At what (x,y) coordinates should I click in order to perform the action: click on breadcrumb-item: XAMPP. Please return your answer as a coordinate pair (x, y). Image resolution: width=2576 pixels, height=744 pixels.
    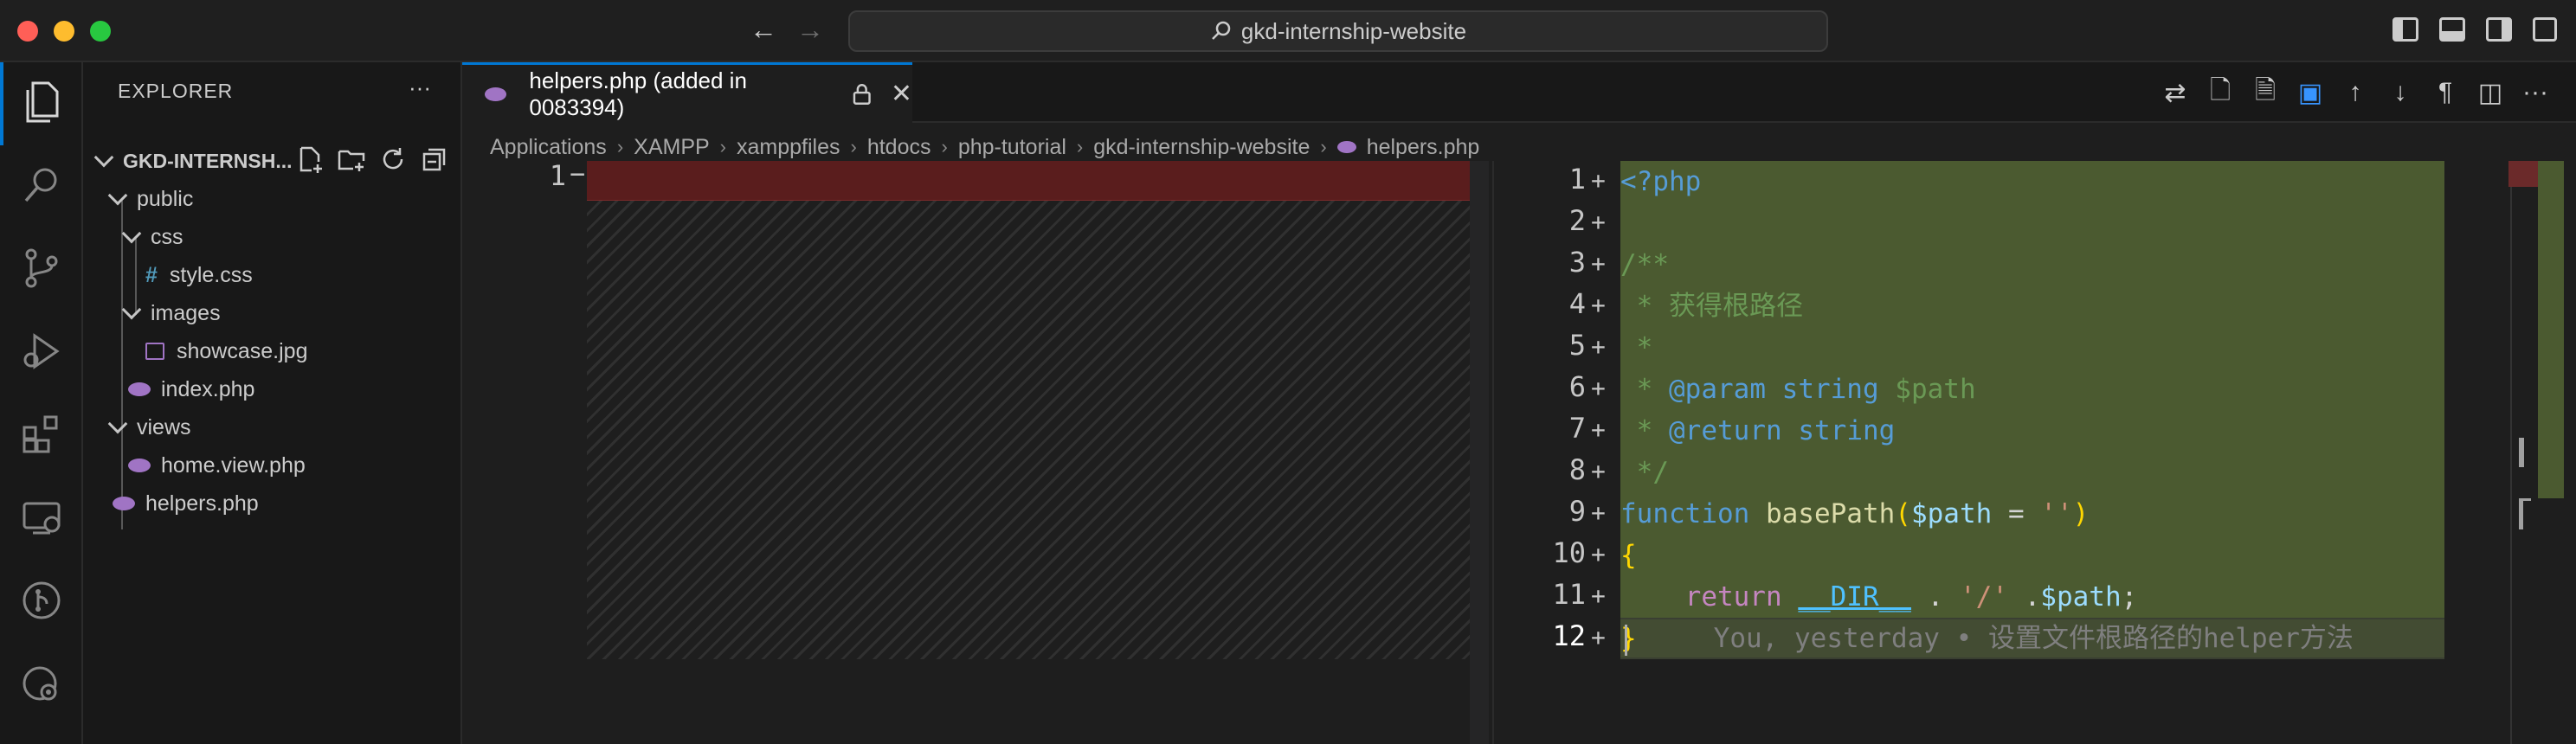
    Looking at the image, I should click on (672, 147).